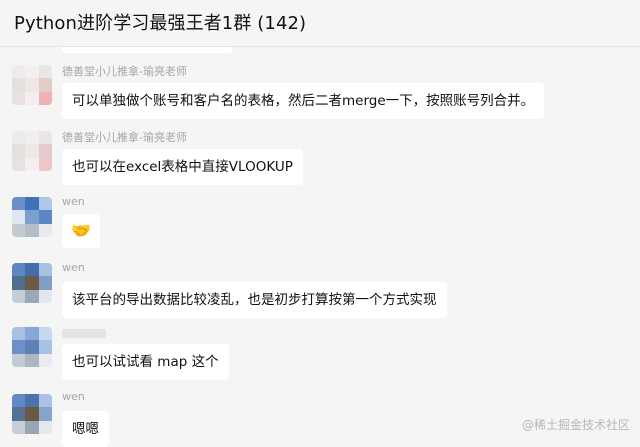 This screenshot has width=640, height=447. I want to click on previous-message-bubble, so click(147, 50).